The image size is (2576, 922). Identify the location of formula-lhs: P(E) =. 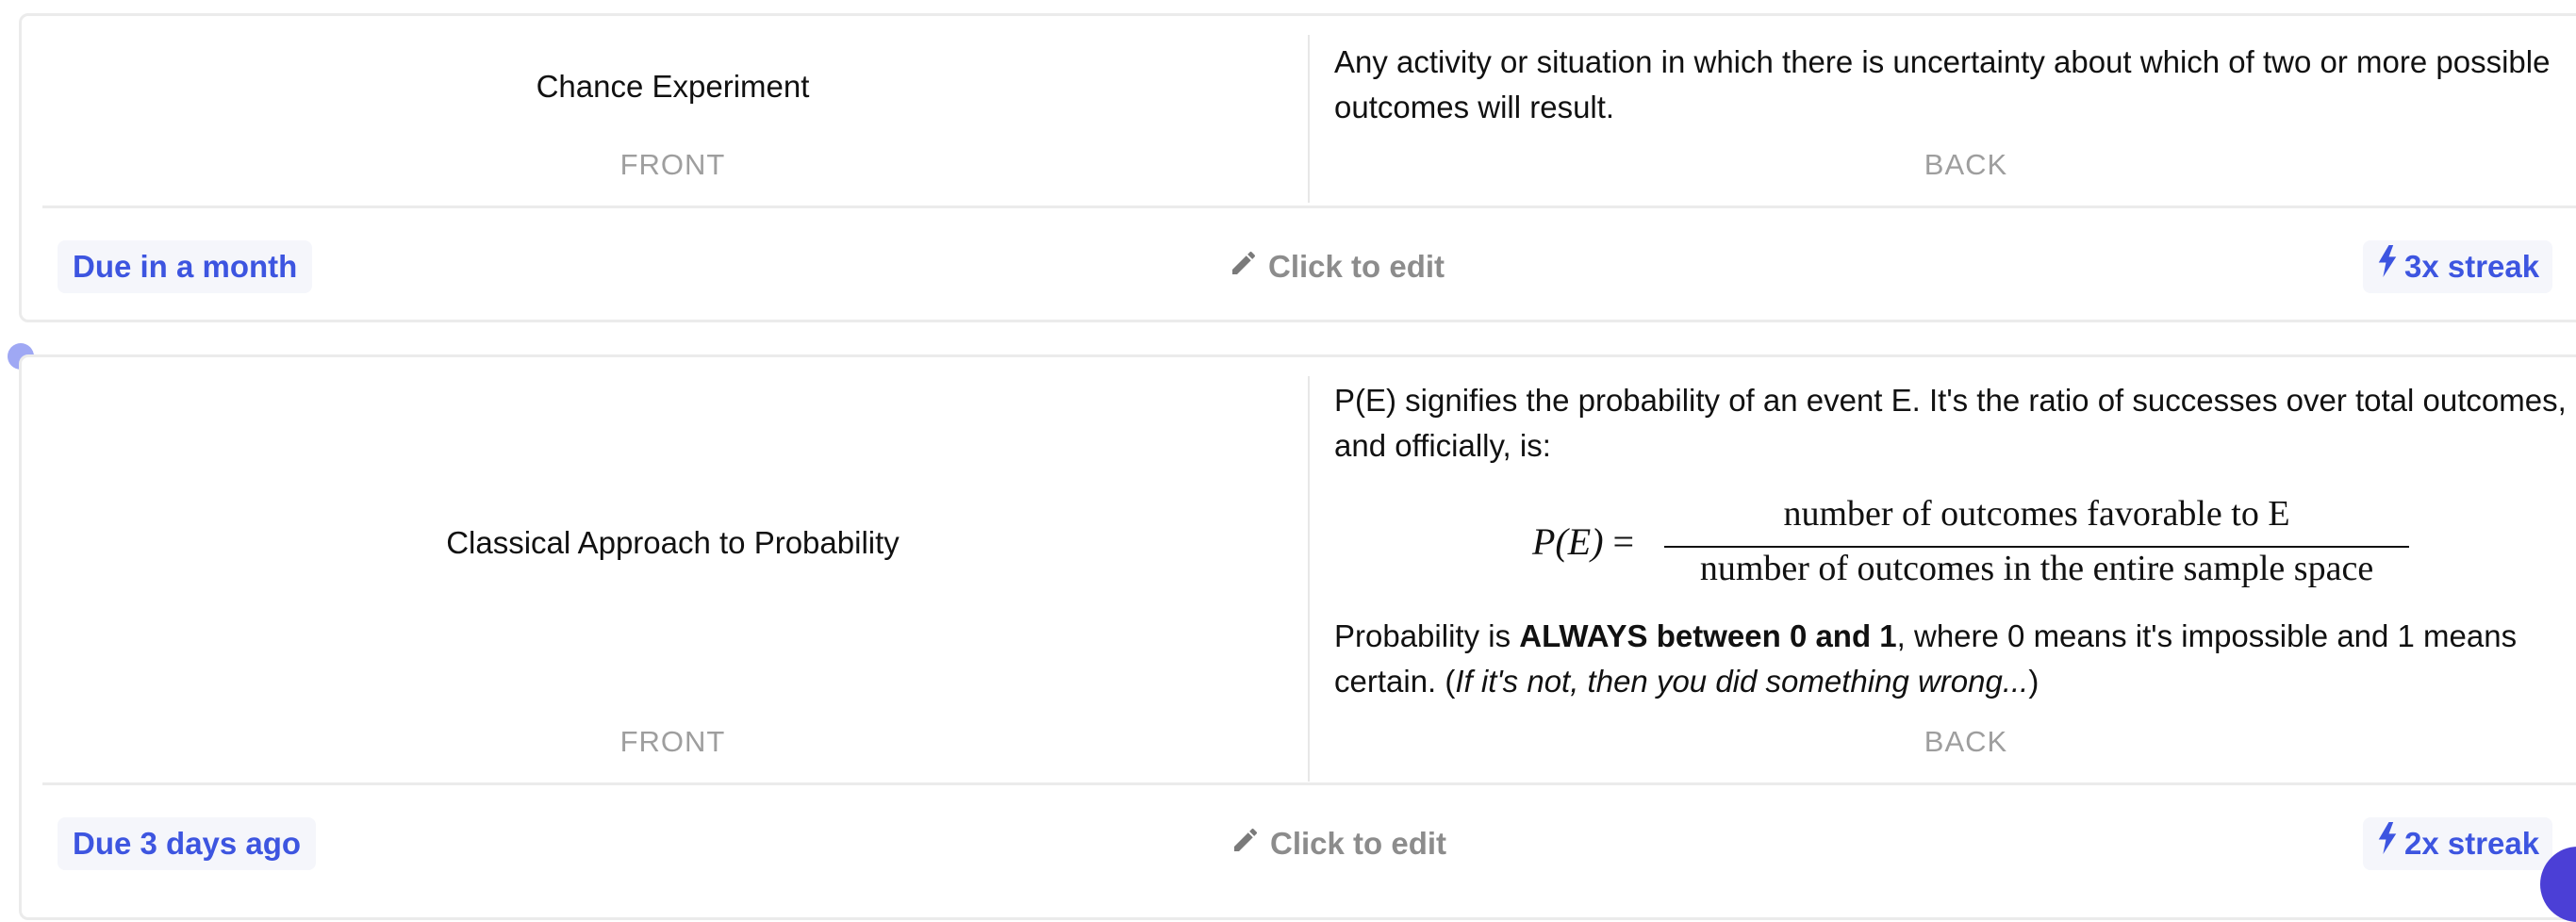
(1583, 541).